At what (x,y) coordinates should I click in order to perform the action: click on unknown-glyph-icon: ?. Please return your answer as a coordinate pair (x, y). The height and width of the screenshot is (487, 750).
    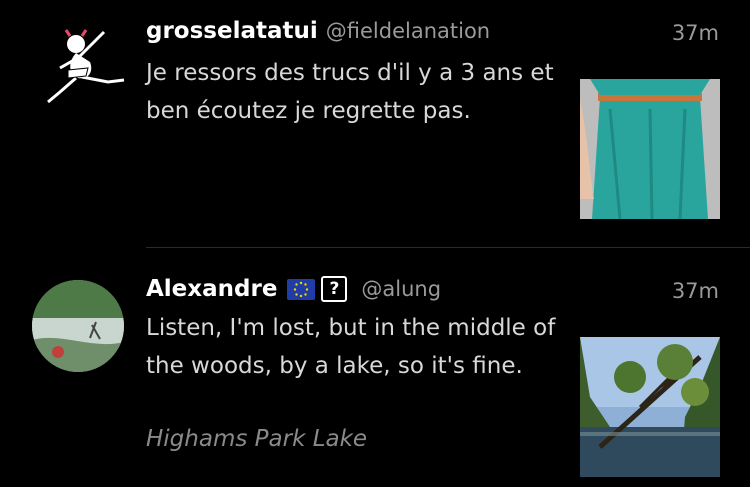
    Looking at the image, I should click on (334, 289).